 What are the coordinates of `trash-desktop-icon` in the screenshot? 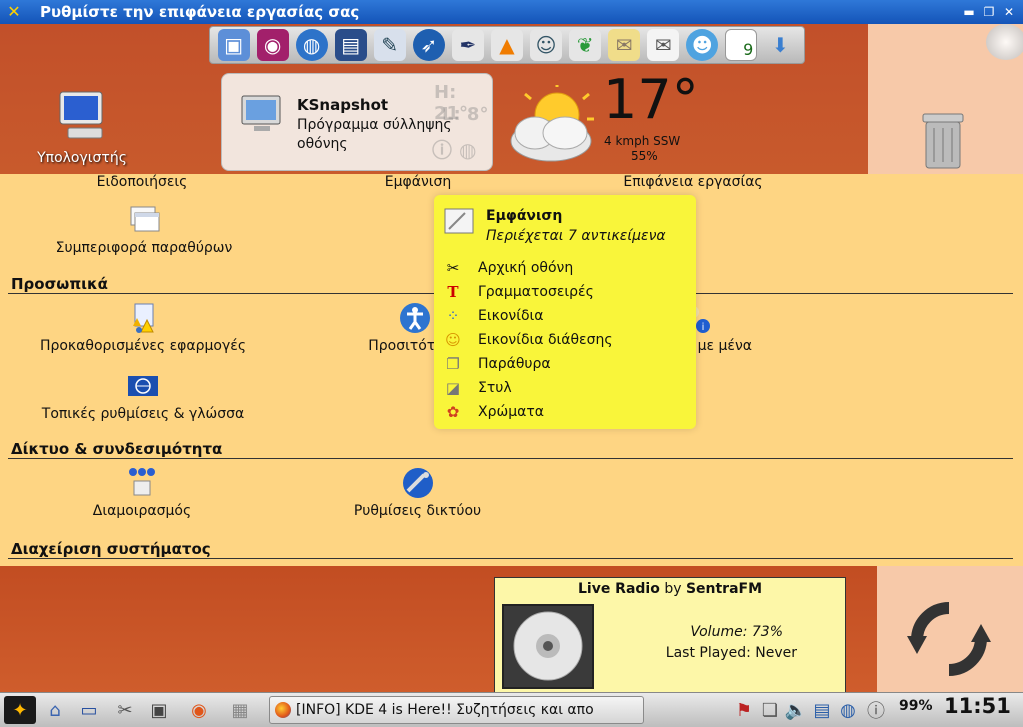 It's located at (943, 143).